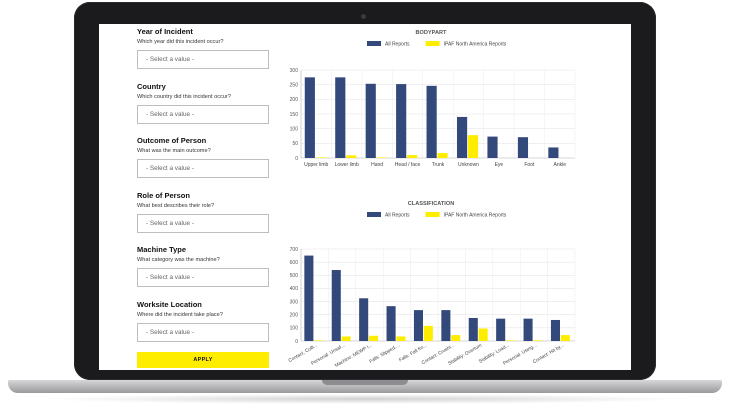 This screenshot has width=730, height=417. What do you see at coordinates (203, 360) in the screenshot?
I see `apply-button: APPLY` at bounding box center [203, 360].